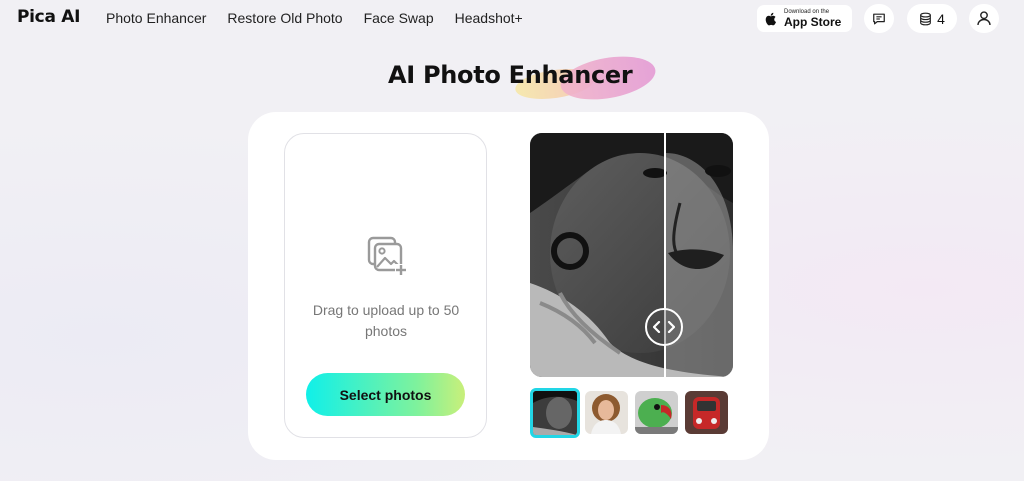 This screenshot has width=1024, height=481. Describe the element at coordinates (770, 18) in the screenshot. I see `apple-icon` at that location.